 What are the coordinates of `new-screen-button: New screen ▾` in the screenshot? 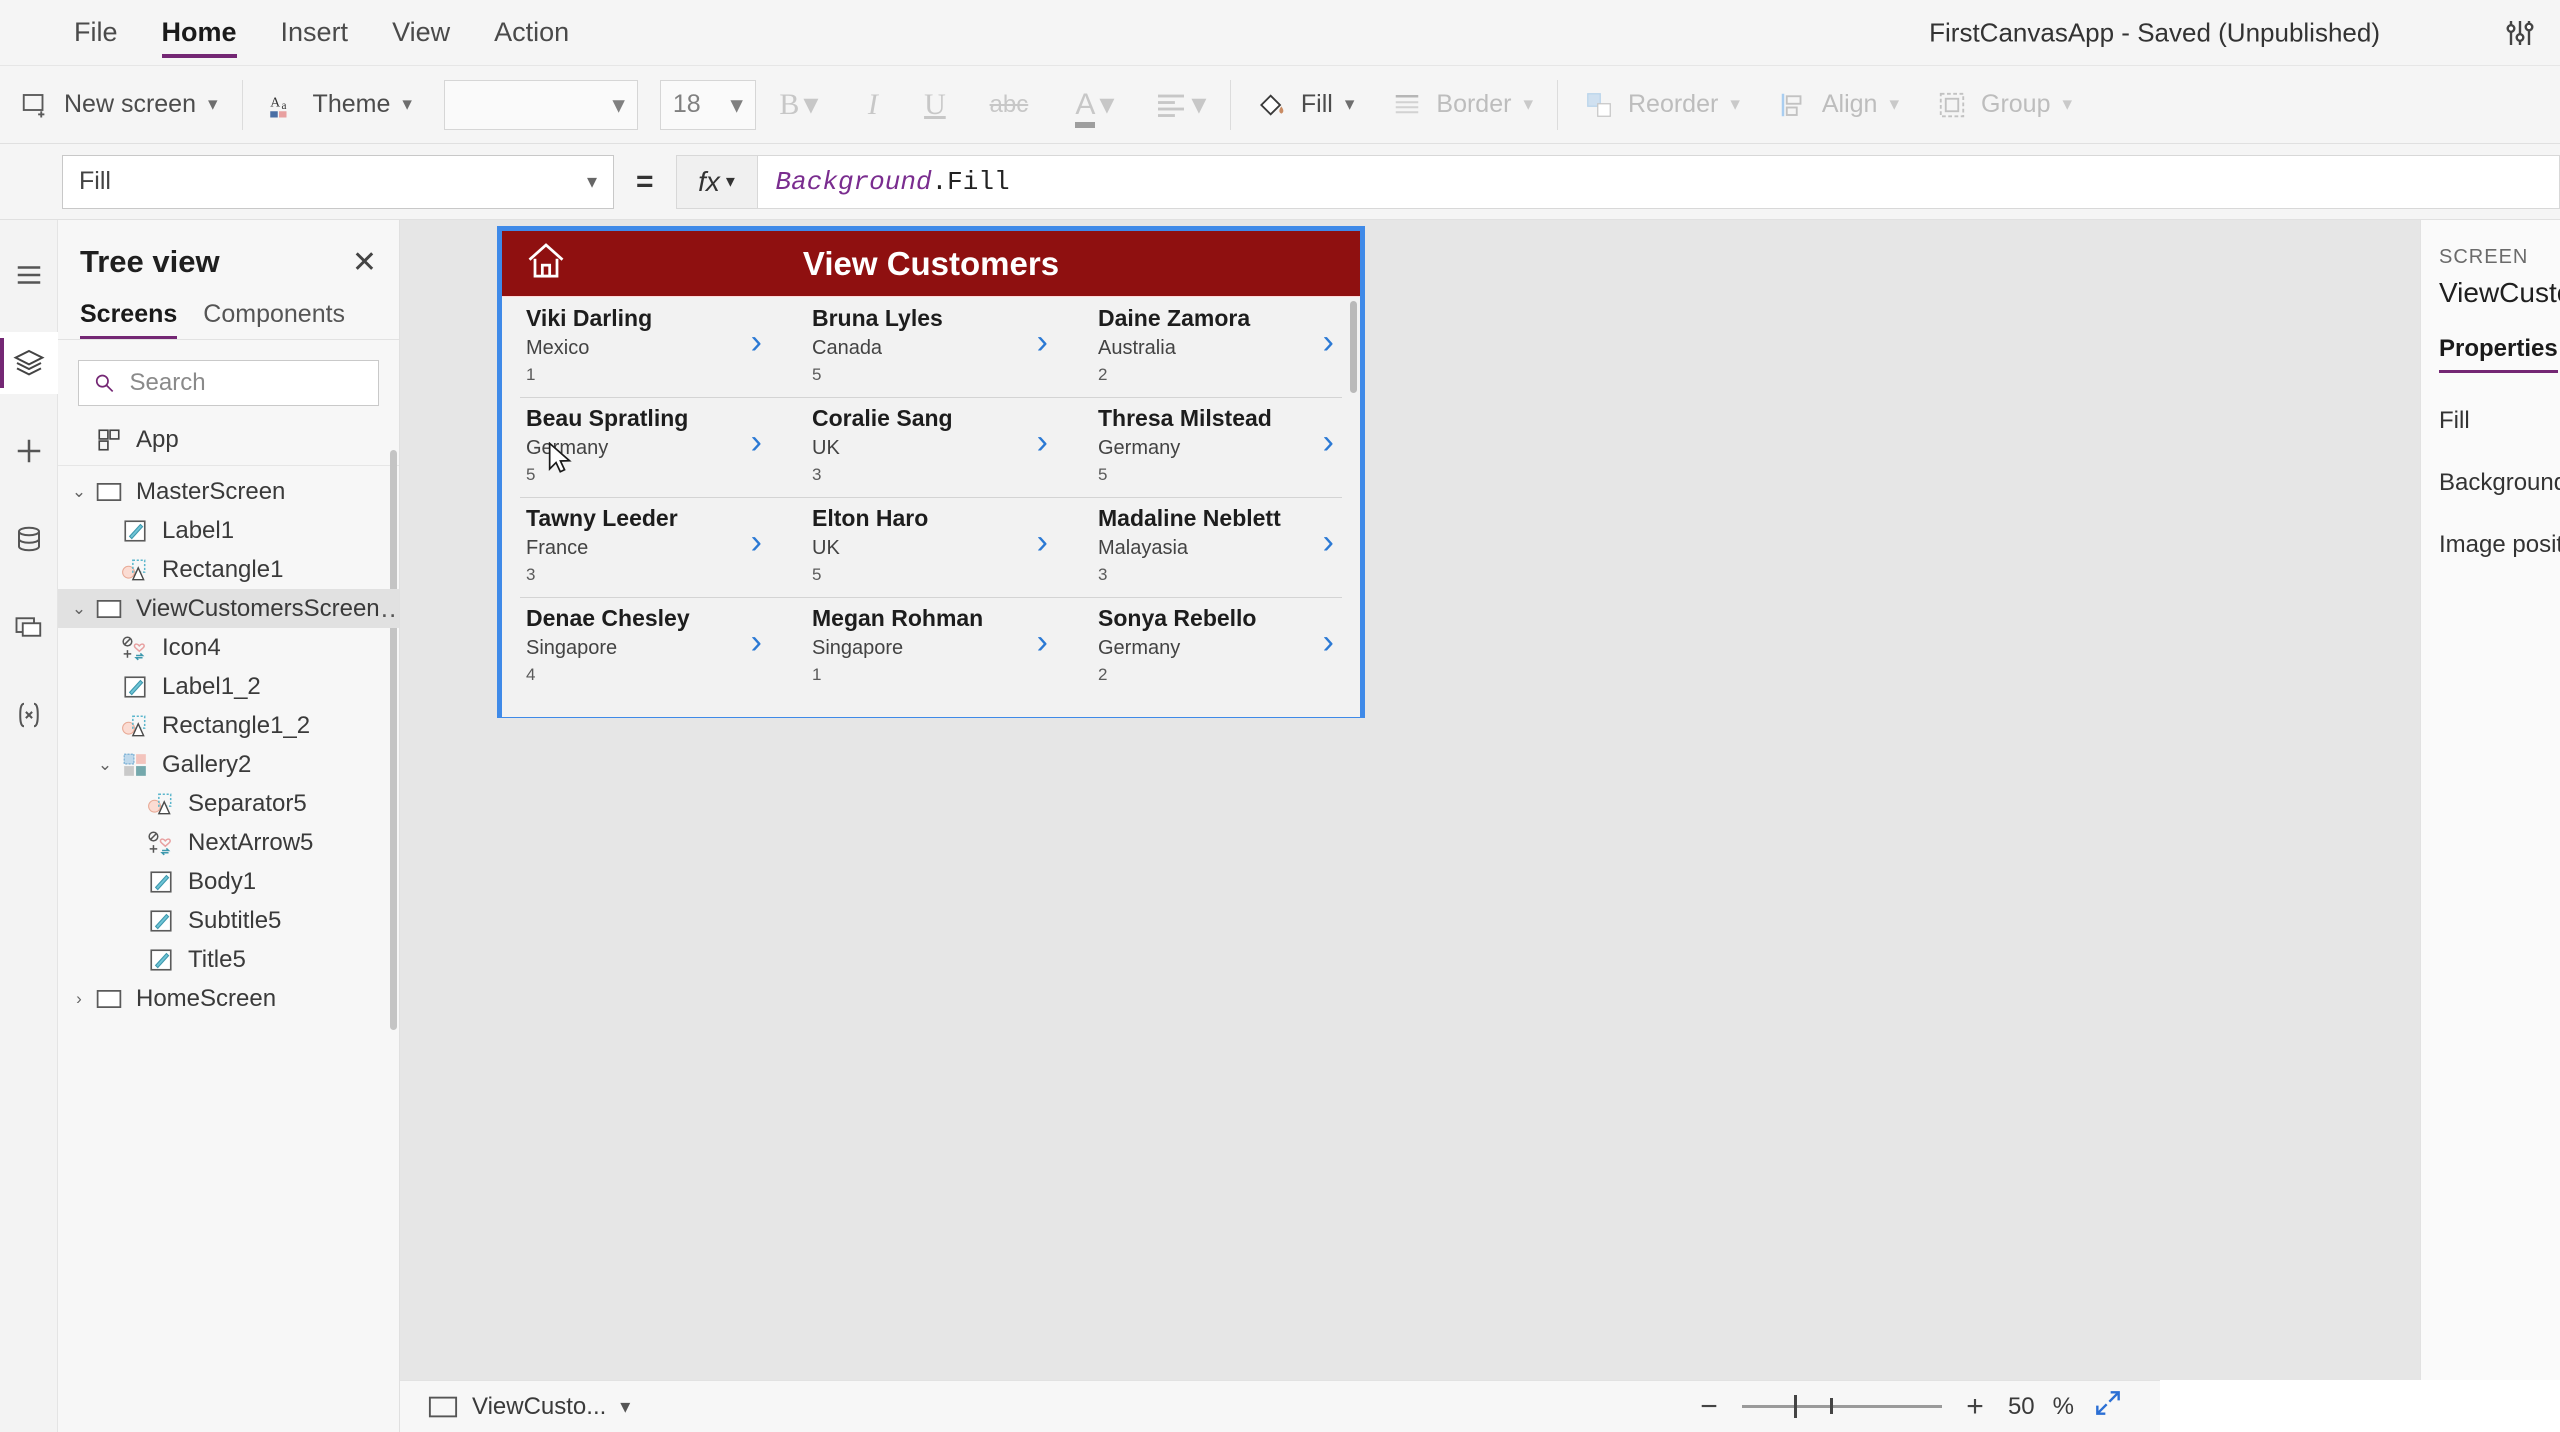 It's located at (118, 105).